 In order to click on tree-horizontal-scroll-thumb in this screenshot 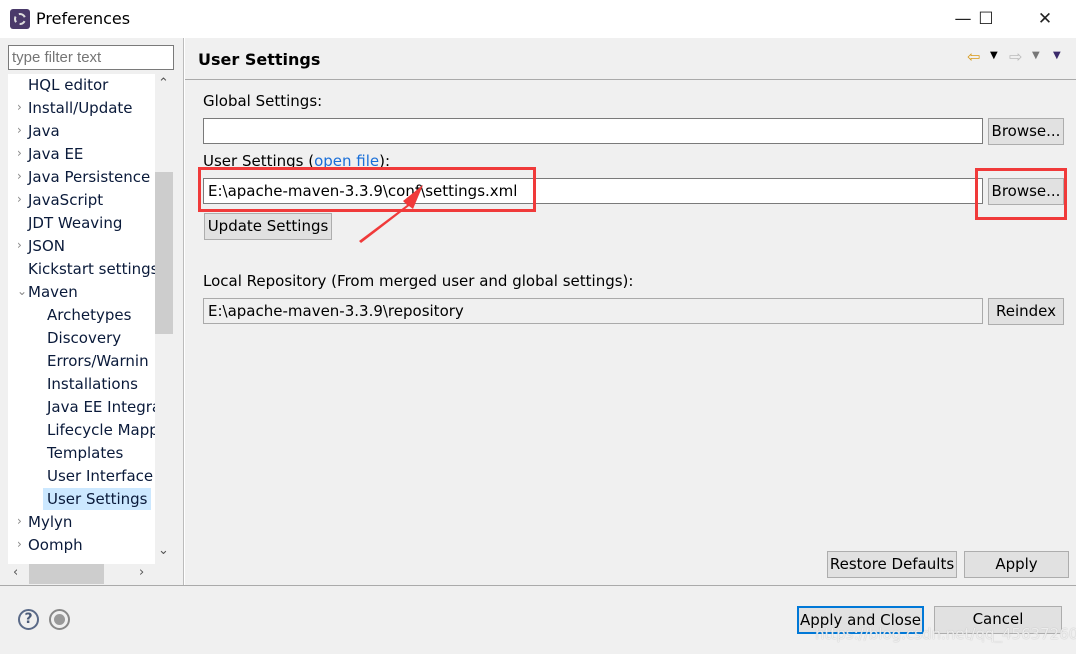, I will do `click(66, 574)`.